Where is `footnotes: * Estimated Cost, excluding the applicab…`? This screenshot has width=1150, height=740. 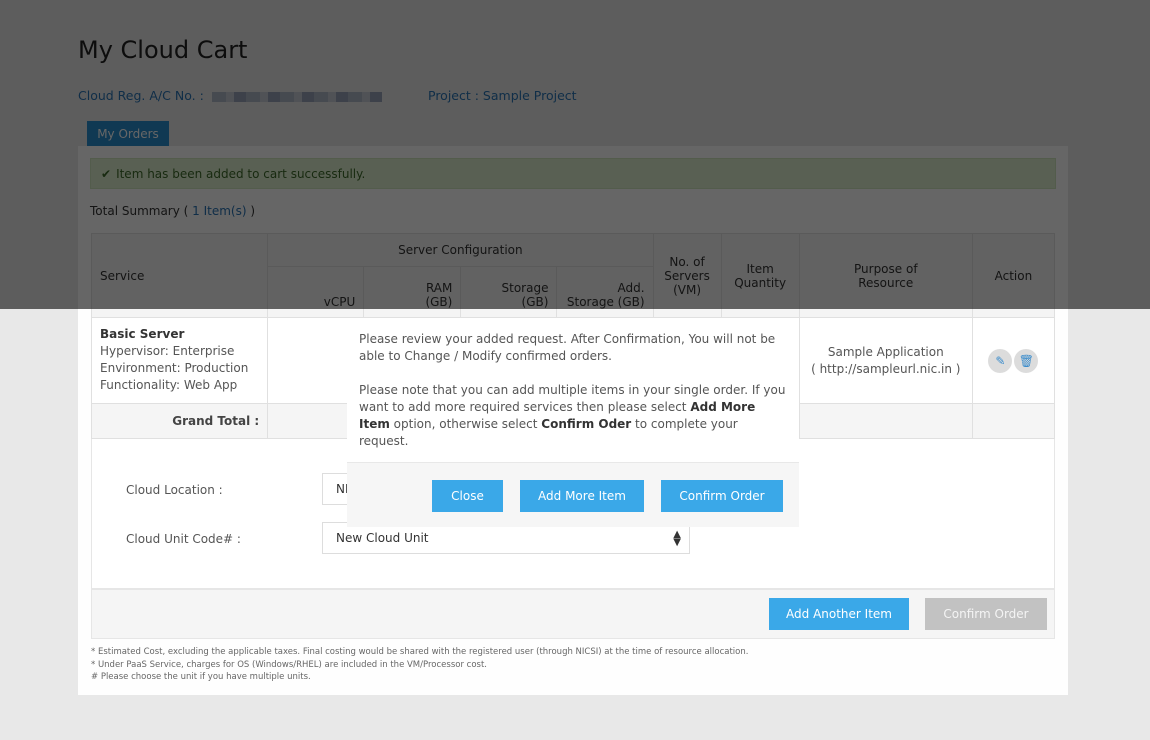 footnotes: * Estimated Cost, excluding the applicab… is located at coordinates (419, 665).